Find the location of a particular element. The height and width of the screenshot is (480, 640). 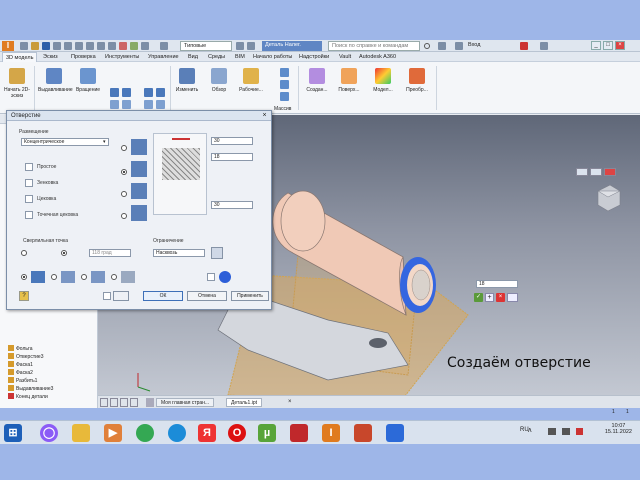

split-icon is located at coordinates (160, 104).